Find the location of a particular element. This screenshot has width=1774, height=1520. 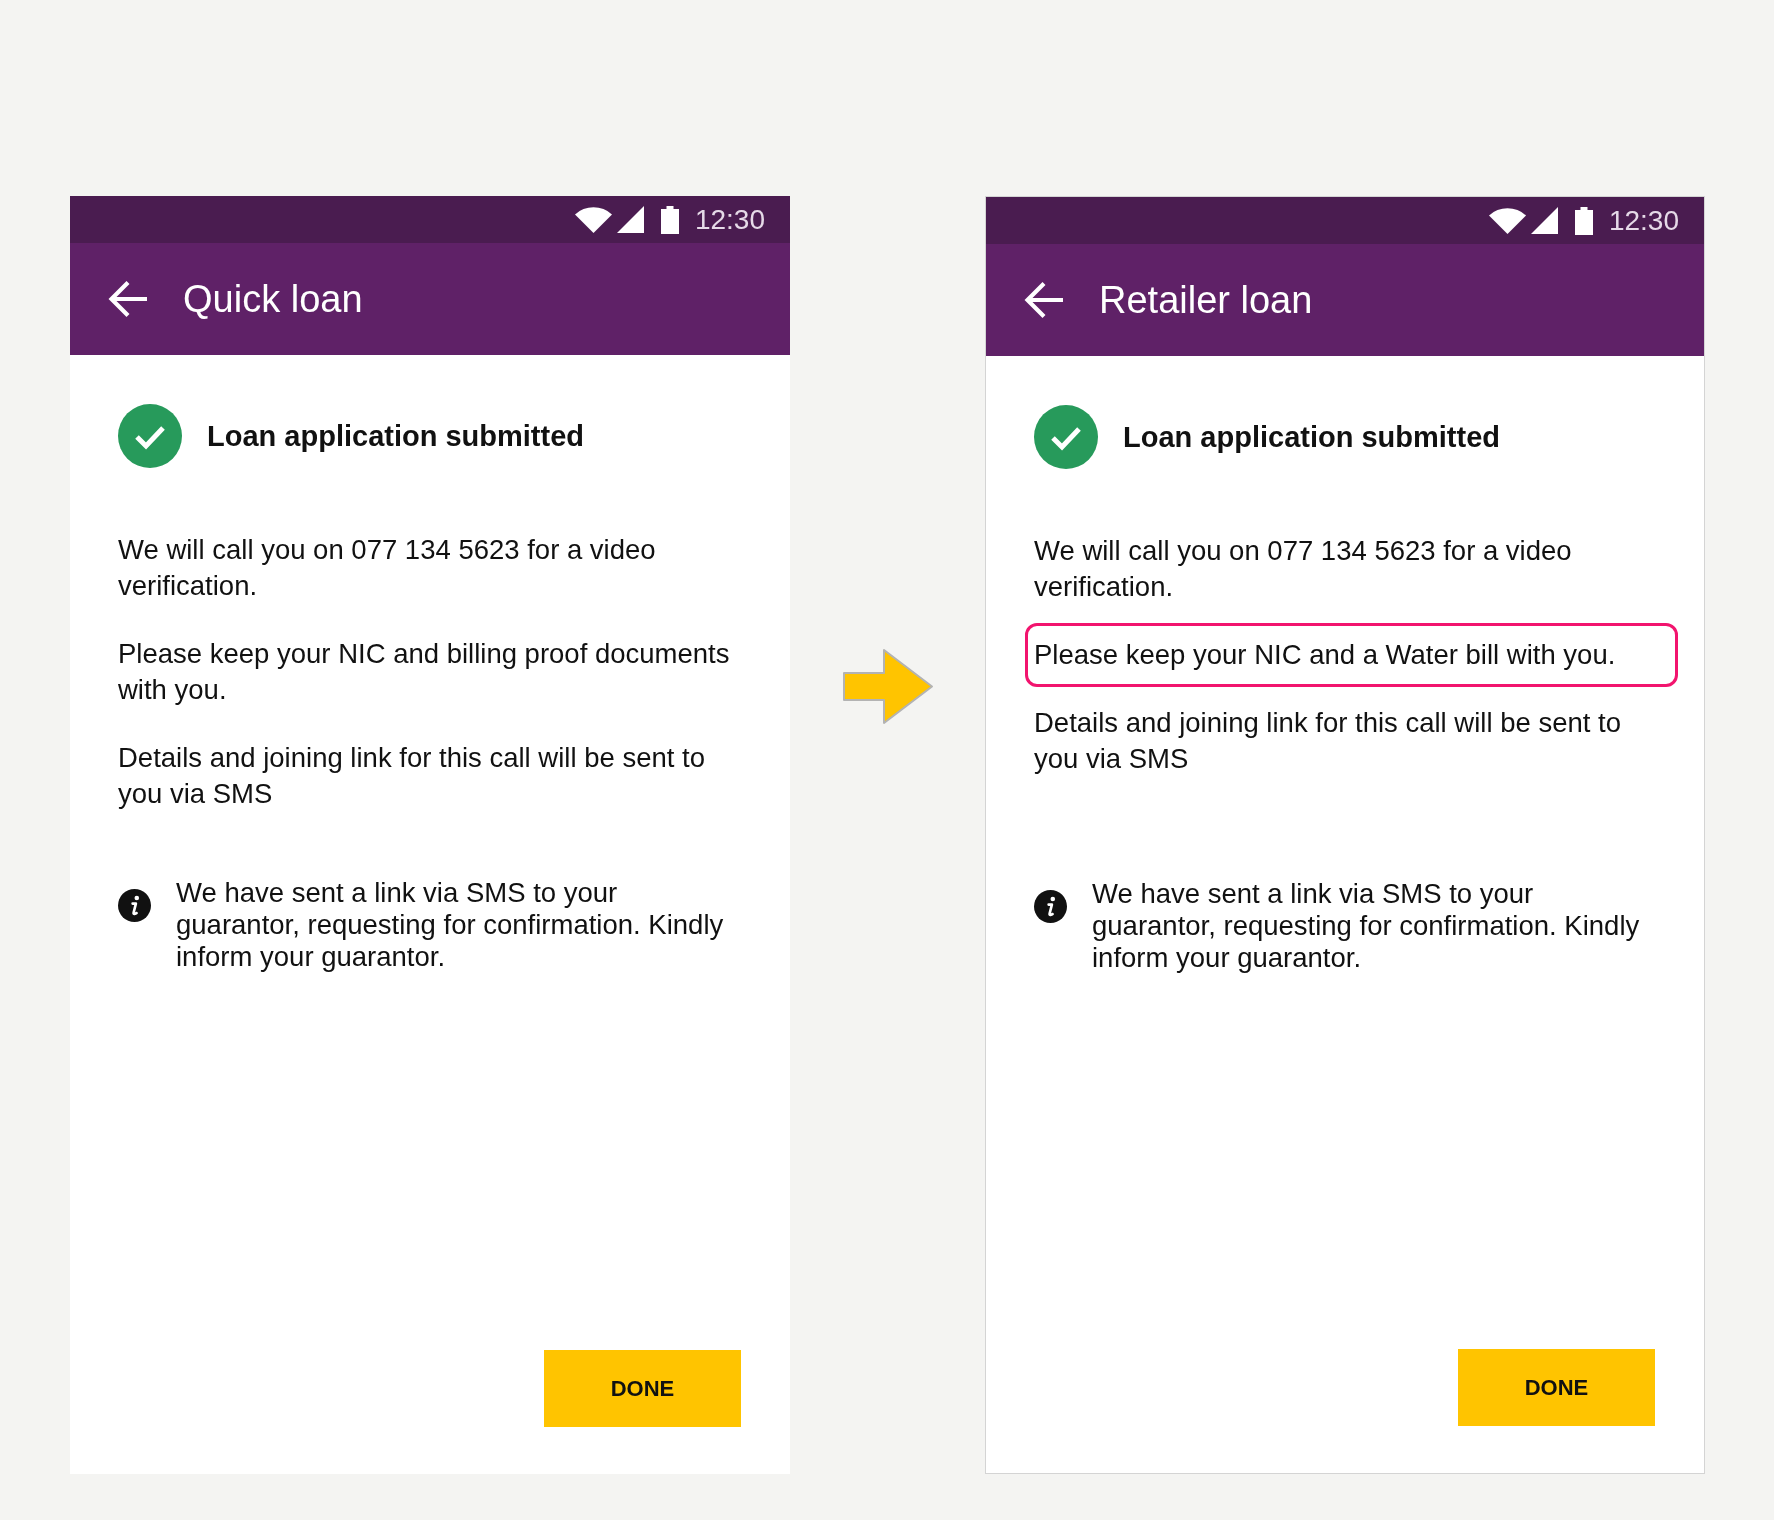

body-text: Please keep your NIC and billing proof documents with you. is located at coordinates (424, 672).